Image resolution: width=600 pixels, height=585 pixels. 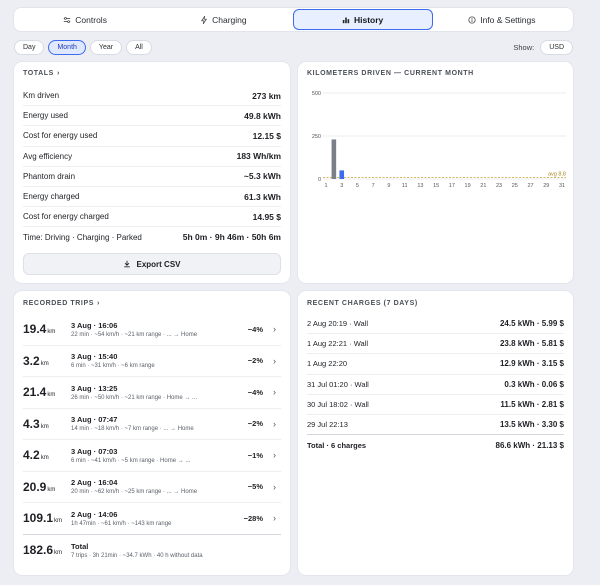 What do you see at coordinates (255, 424) in the screenshot?
I see `trip-battery-pct: −2%` at bounding box center [255, 424].